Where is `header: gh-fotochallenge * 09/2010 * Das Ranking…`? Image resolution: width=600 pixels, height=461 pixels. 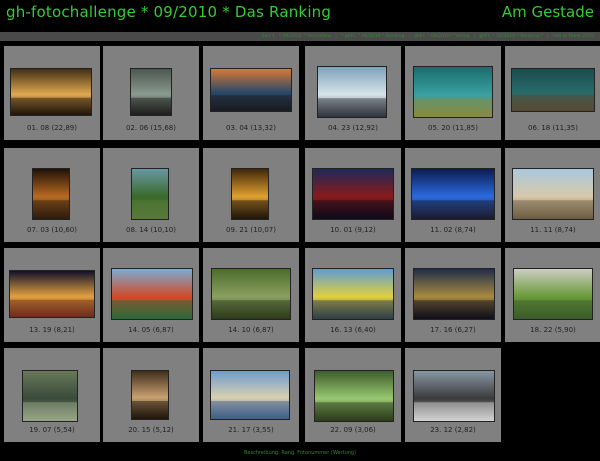 header: gh-fotochallenge * 09/2010 * Das Ranking… is located at coordinates (300, 16).